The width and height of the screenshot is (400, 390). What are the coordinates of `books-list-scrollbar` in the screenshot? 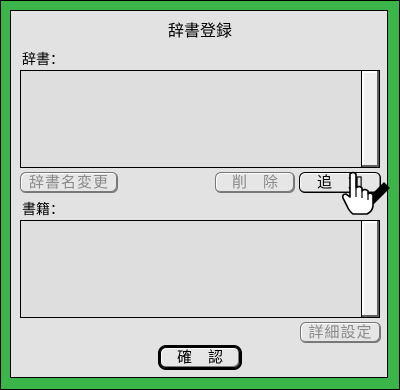 It's located at (370, 269).